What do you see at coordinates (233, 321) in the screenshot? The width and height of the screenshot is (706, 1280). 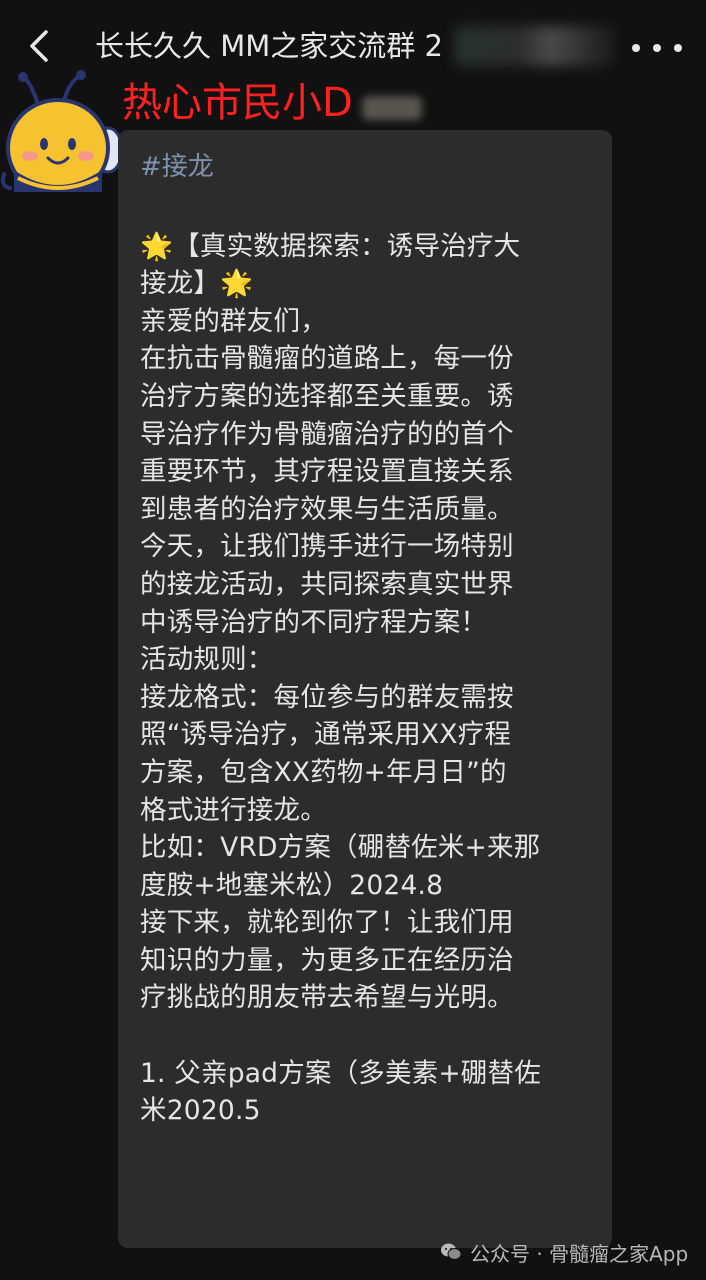 I see `message-line: 亲爱的群友们，` at bounding box center [233, 321].